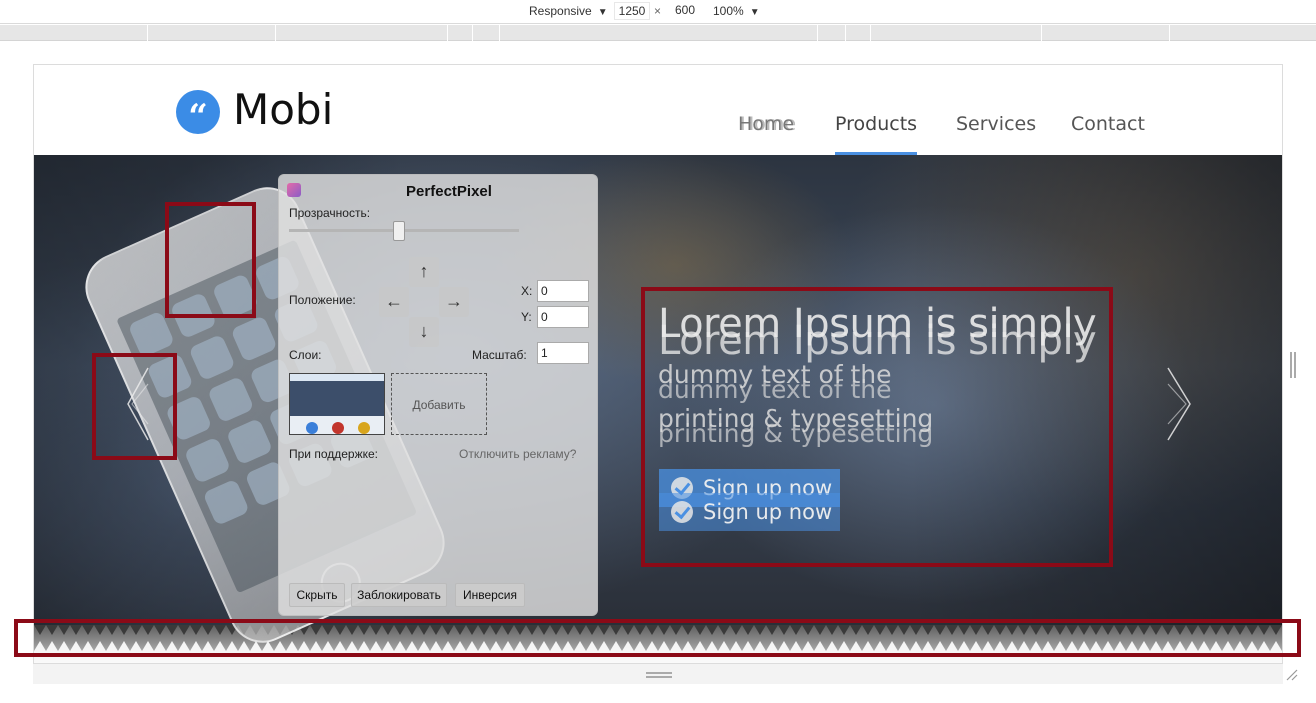 Image resolution: width=1316 pixels, height=703 pixels. What do you see at coordinates (517, 454) in the screenshot?
I see `disable-ads-link: Отключить рекламу?` at bounding box center [517, 454].